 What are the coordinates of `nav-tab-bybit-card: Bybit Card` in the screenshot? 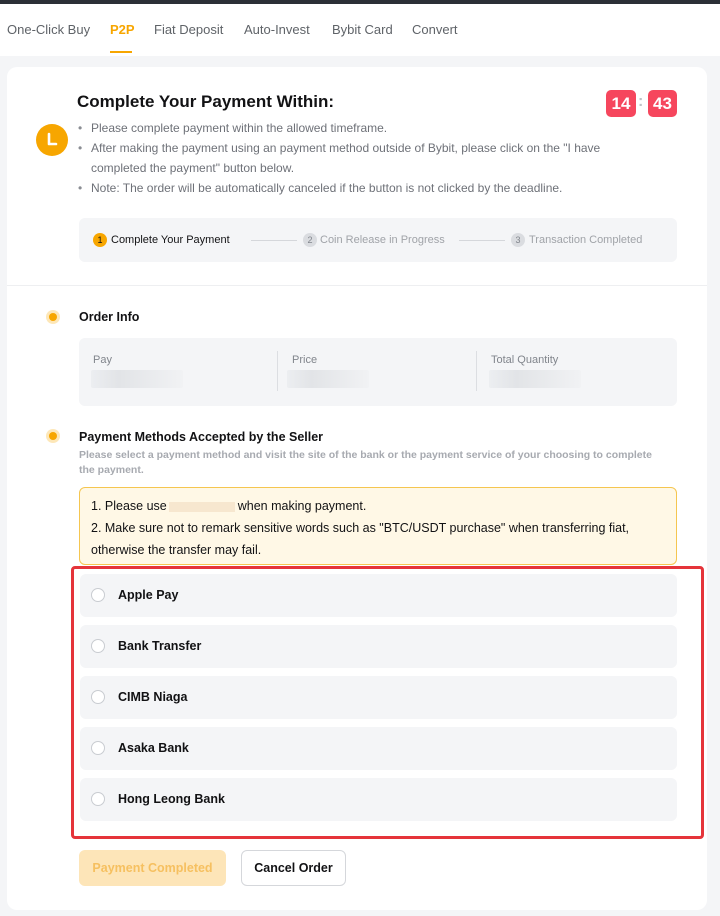 It's located at (362, 29).